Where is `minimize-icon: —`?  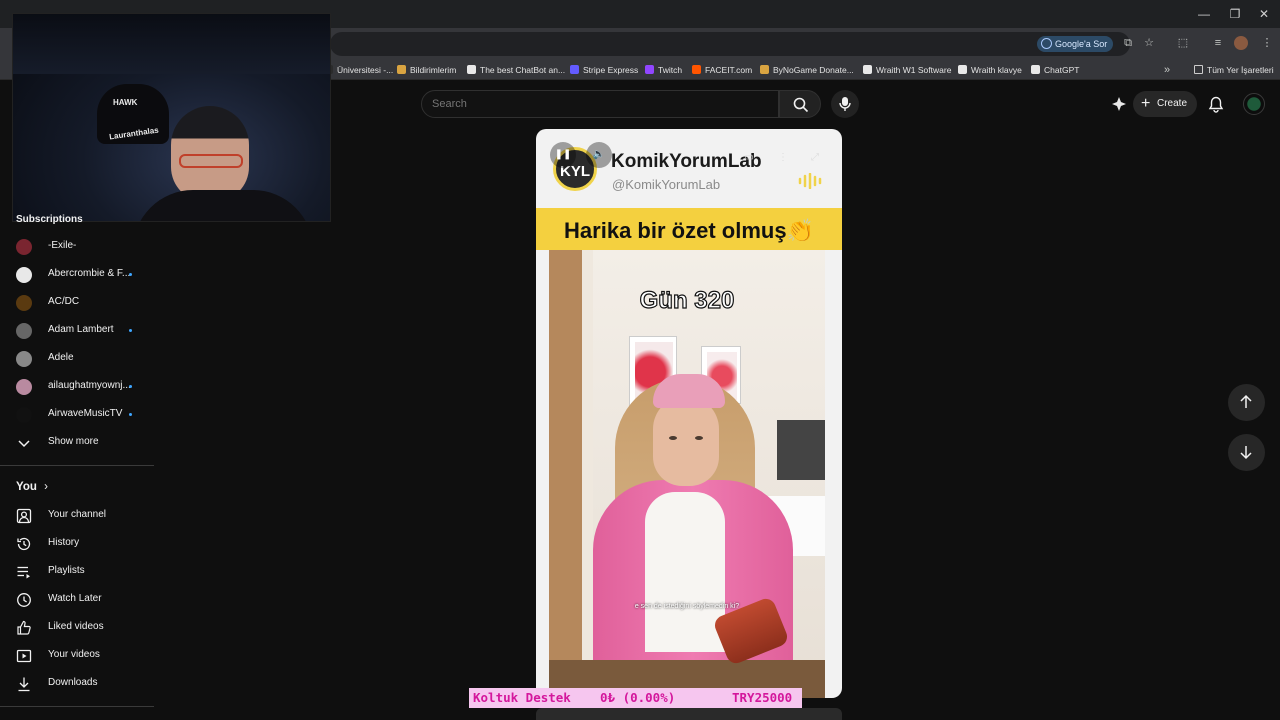
minimize-icon: — is located at coordinates (1204, 14).